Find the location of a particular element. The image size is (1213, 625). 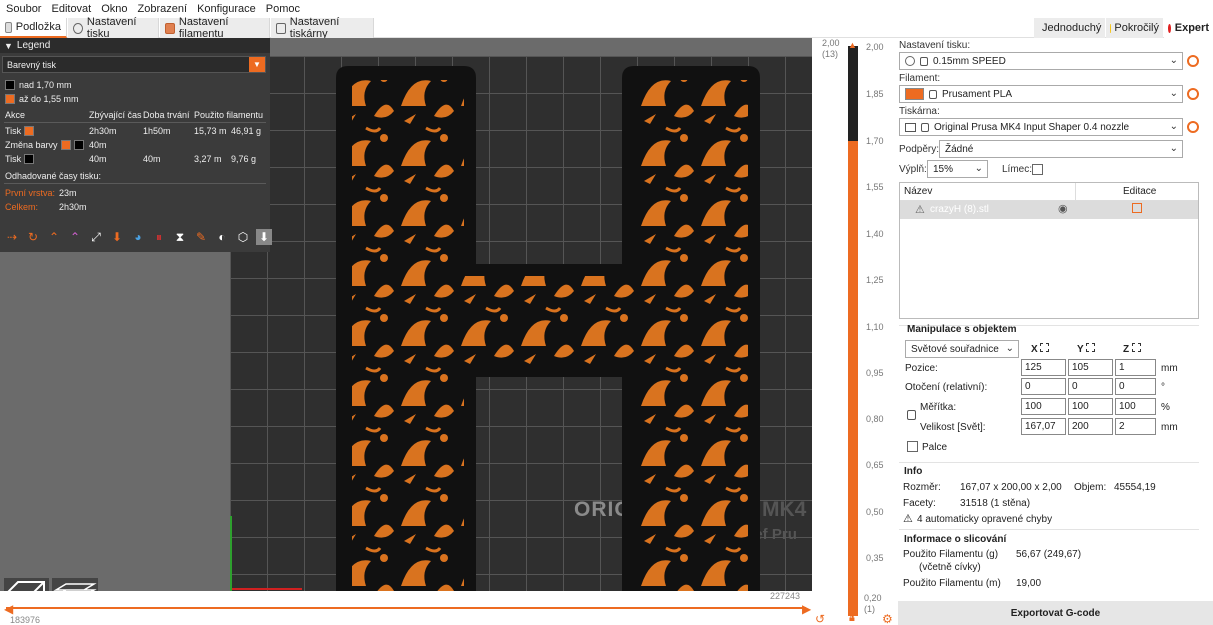

edit-icon is located at coordinates (1137, 208).